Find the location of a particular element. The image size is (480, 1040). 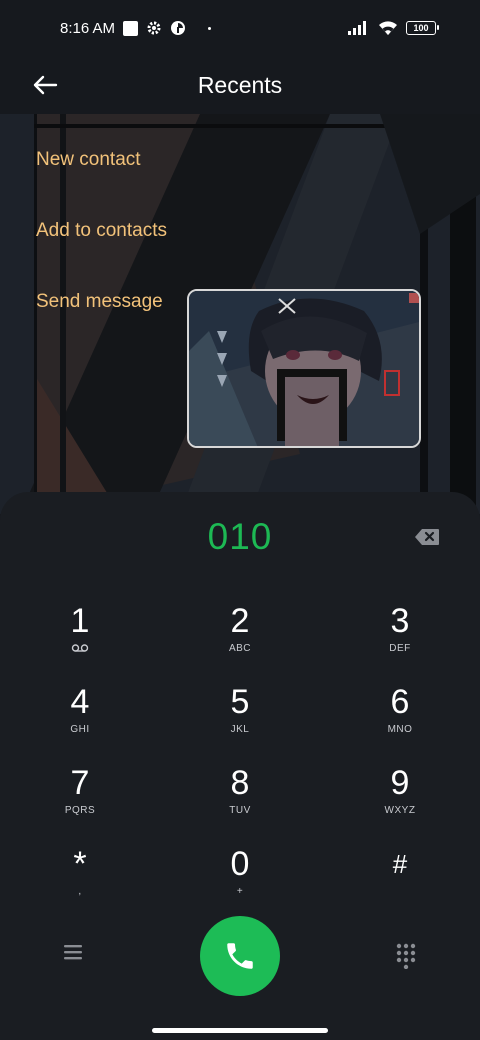

key-letters: WXYZ is located at coordinates (400, 810).